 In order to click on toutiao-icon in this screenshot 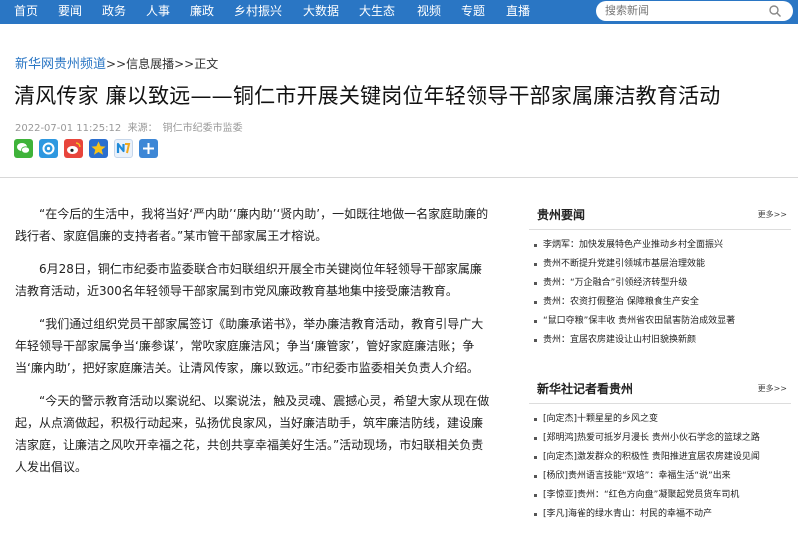, I will do `click(123, 148)`.